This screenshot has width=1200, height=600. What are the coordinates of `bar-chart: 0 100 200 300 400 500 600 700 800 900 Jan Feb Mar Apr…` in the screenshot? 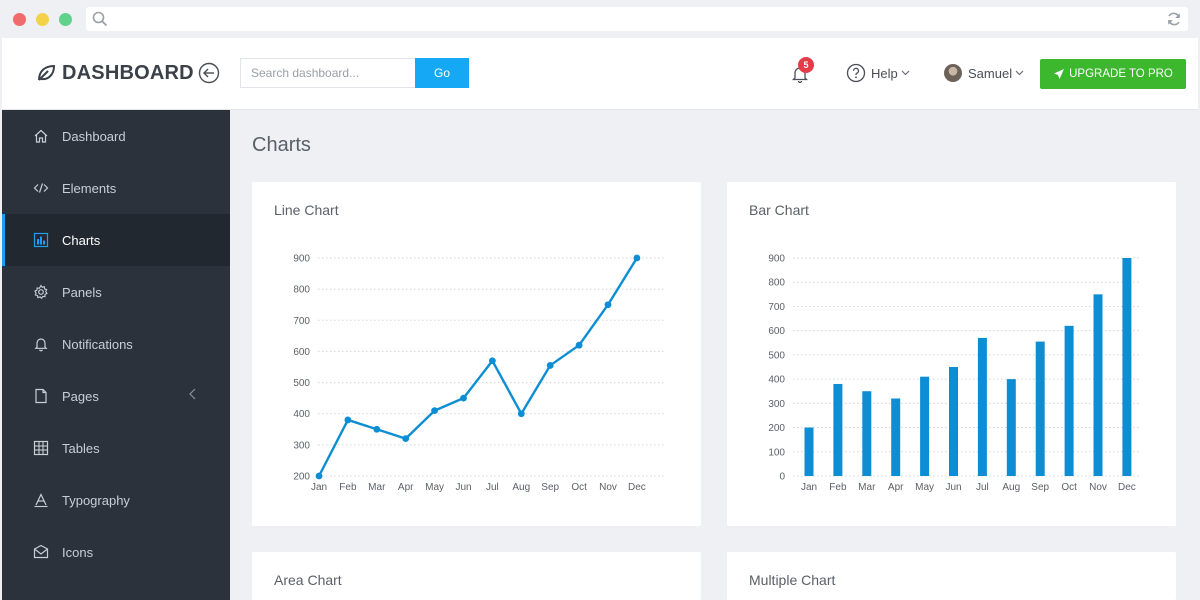 It's located at (953, 373).